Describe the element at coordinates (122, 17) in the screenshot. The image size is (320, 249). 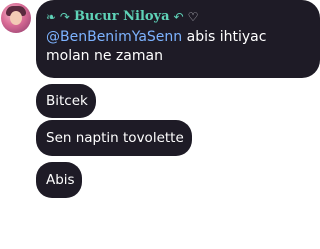
I see `sender-name: Bucur Niloya` at that location.